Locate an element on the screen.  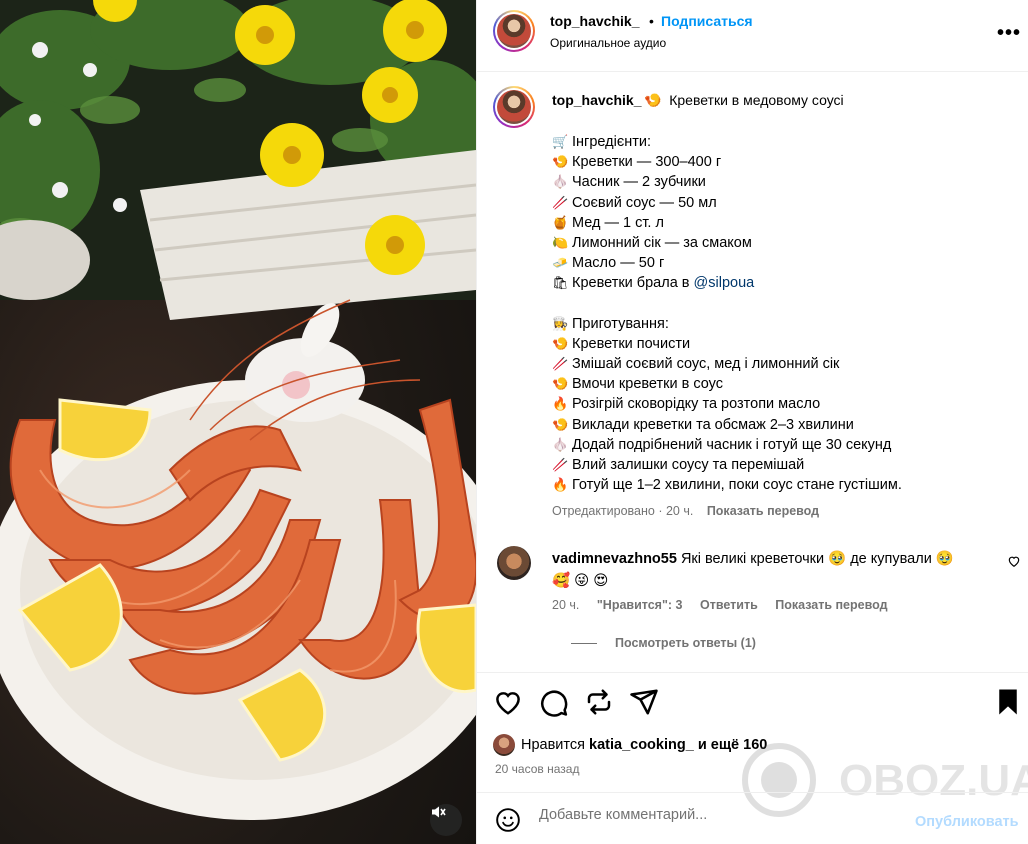
publish-button: Опубликовать is located at coordinates (967, 822).